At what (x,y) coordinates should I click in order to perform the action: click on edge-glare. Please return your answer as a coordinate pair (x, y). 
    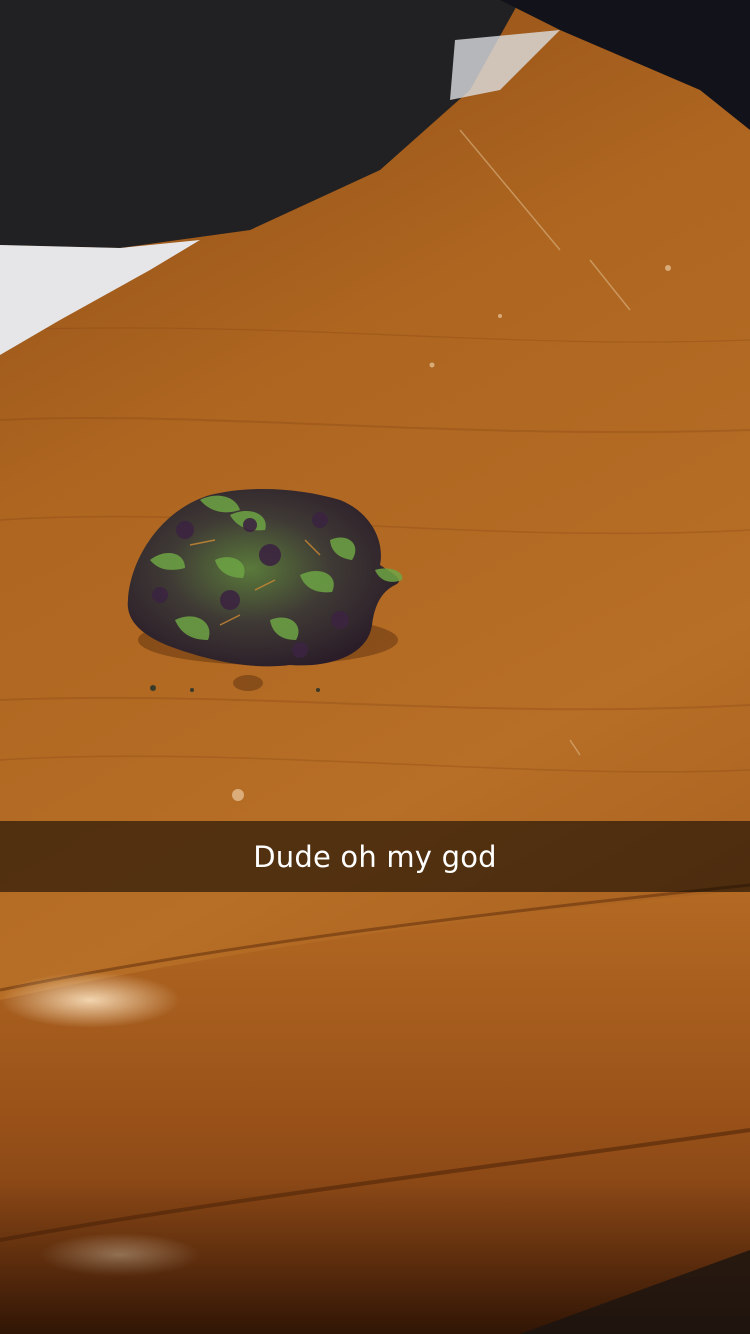
    Looking at the image, I should click on (90, 1000).